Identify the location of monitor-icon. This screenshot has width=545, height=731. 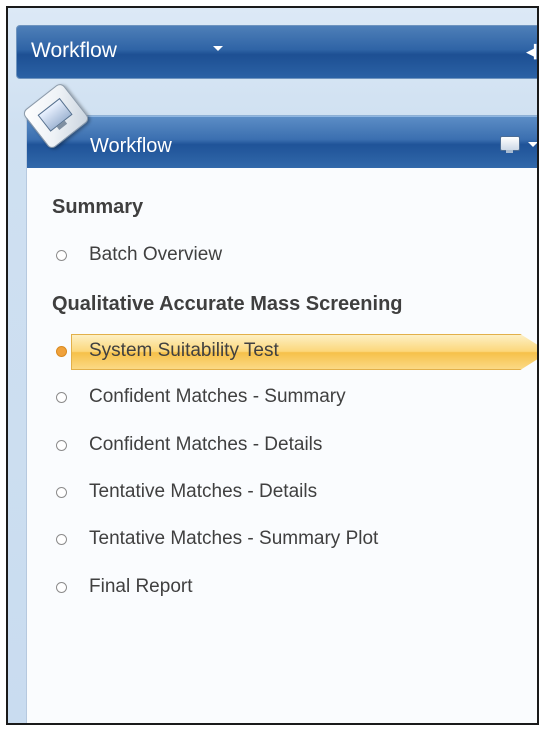
(510, 144).